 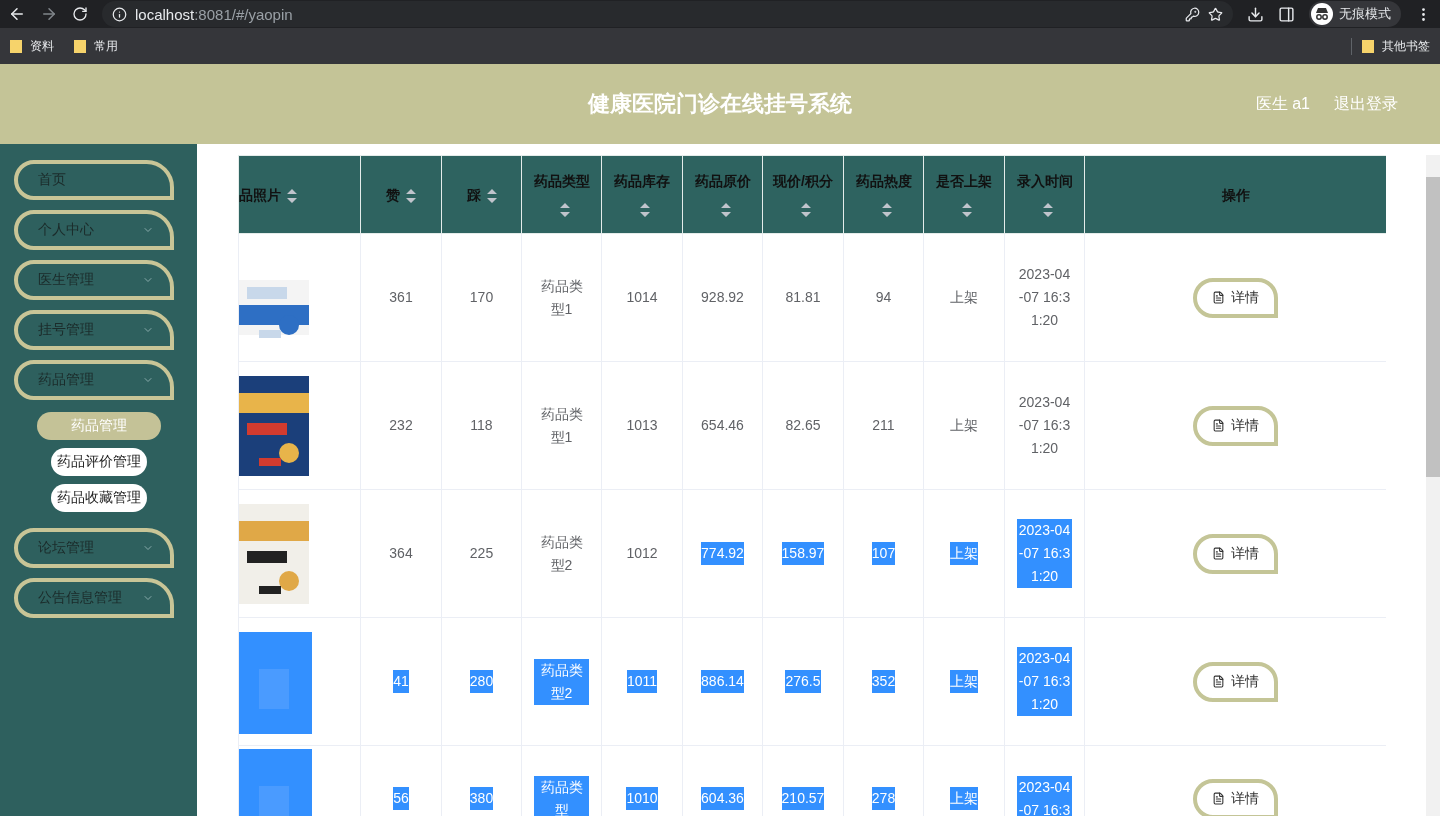 What do you see at coordinates (642, 798) in the screenshot?
I see `table-cell: 1010` at bounding box center [642, 798].